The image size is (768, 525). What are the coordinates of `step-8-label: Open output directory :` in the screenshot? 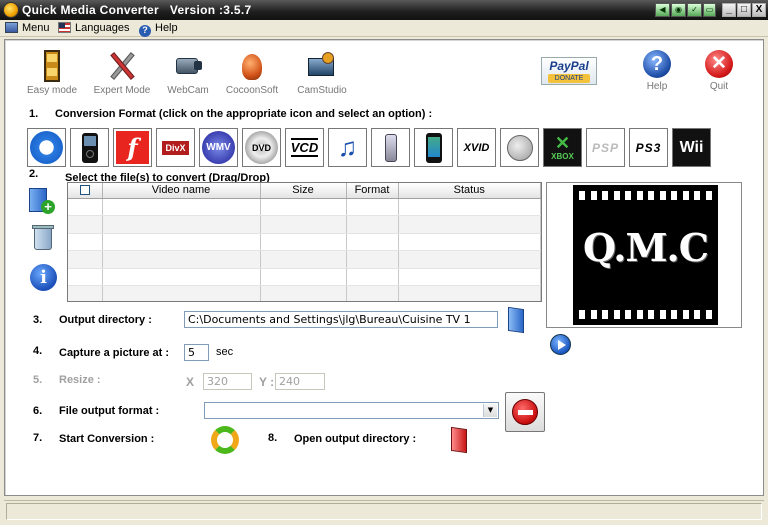 It's located at (355, 439).